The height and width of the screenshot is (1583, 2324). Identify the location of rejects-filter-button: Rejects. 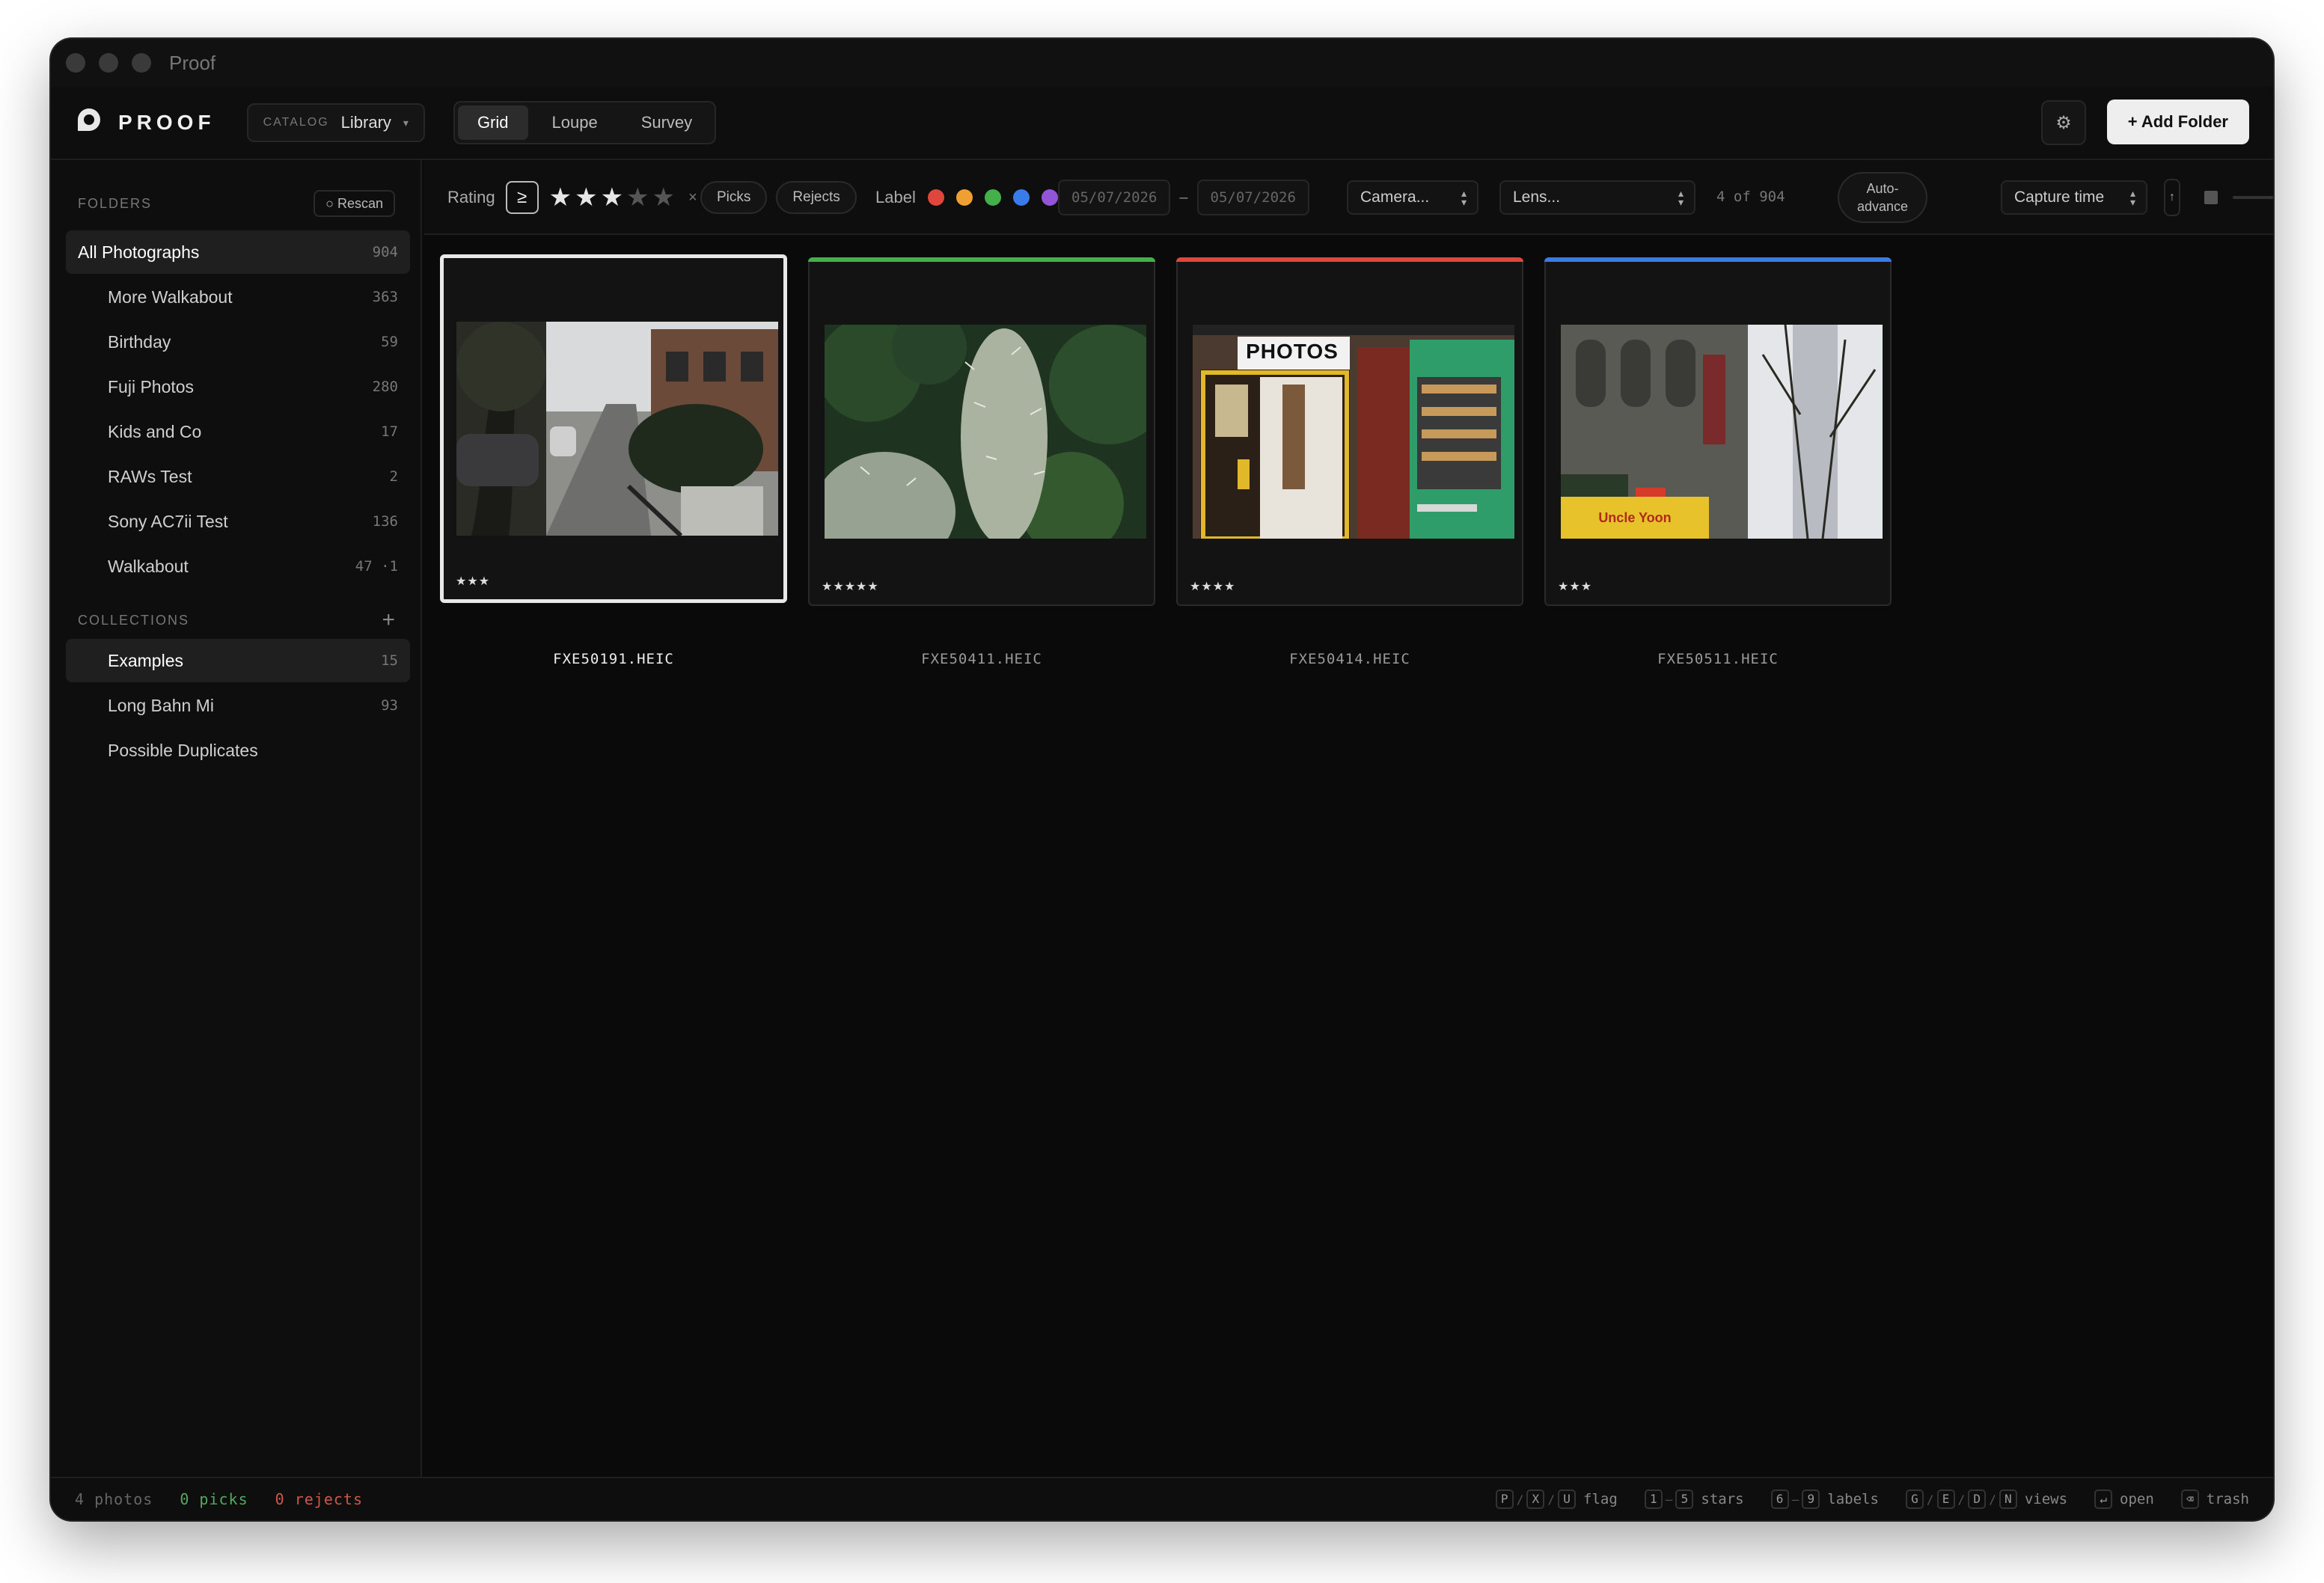
(816, 197).